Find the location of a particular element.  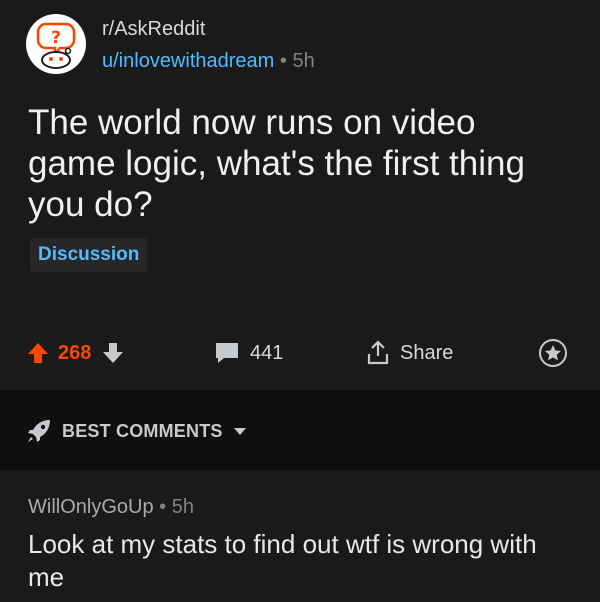

post-meta: u/inlovewithadream • 5h is located at coordinates (208, 61).